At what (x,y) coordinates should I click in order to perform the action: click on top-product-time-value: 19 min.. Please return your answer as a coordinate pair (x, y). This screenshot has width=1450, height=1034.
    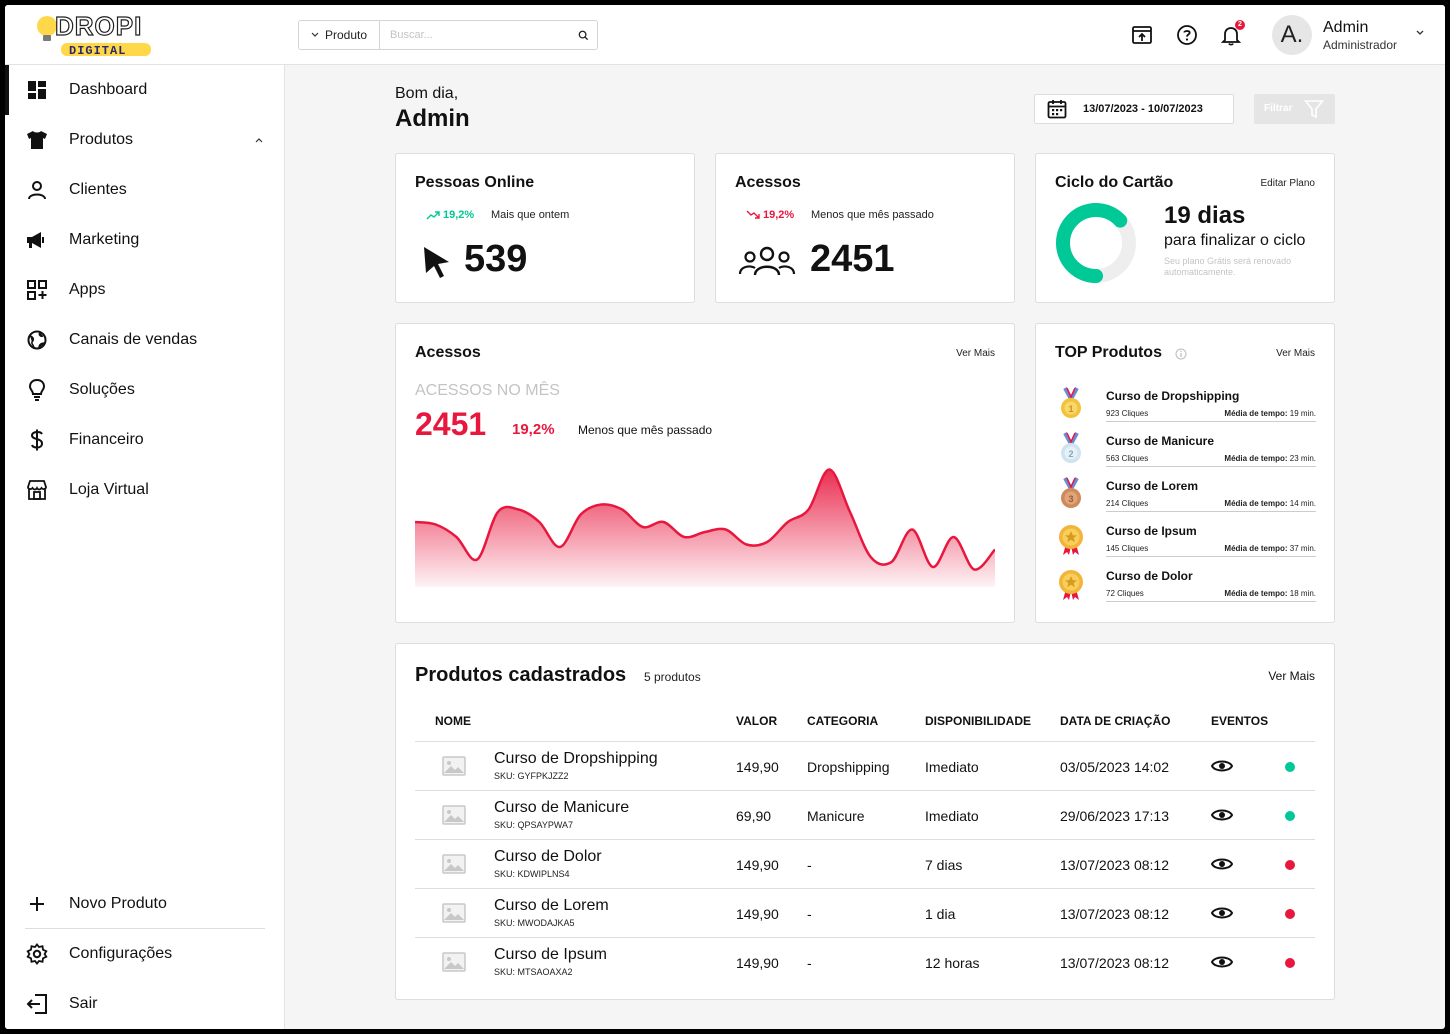
    Looking at the image, I should click on (1302, 413).